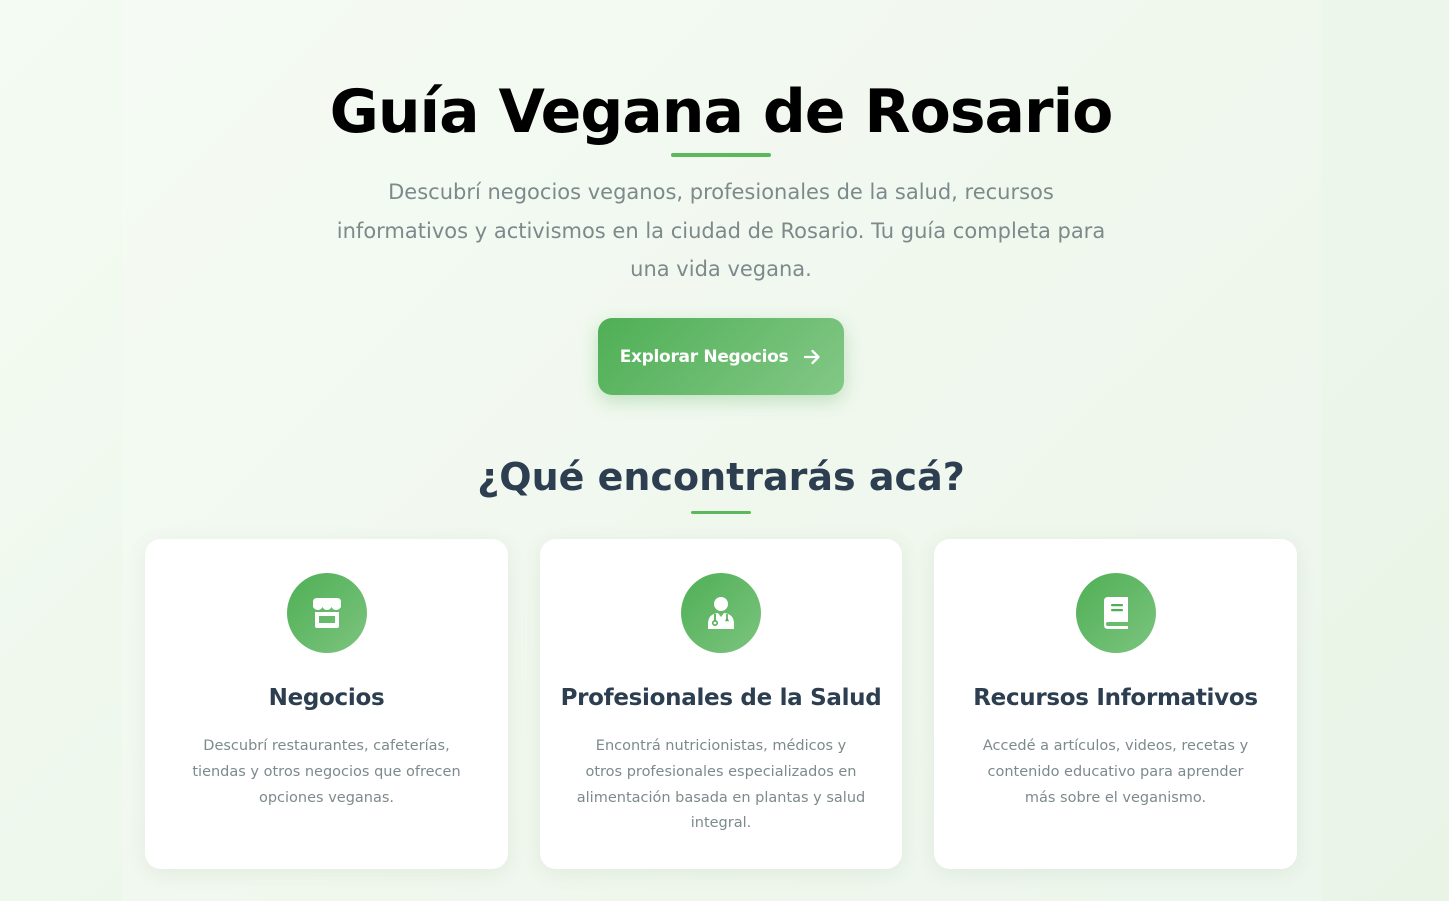  I want to click on card-title-businesses: Negocios, so click(326, 698).